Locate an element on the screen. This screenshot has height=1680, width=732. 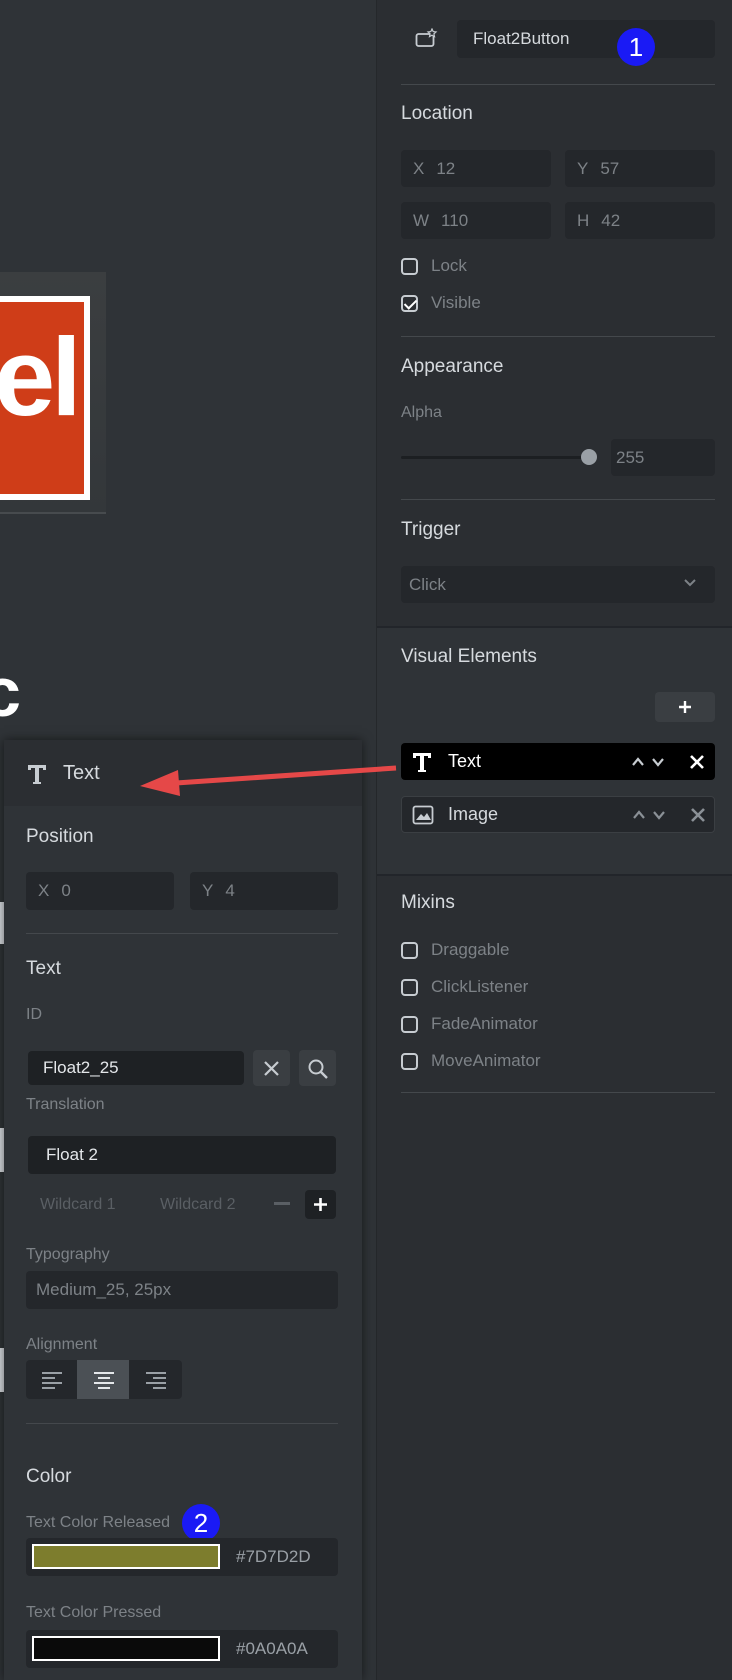
add-visual-element-button is located at coordinates (685, 707).